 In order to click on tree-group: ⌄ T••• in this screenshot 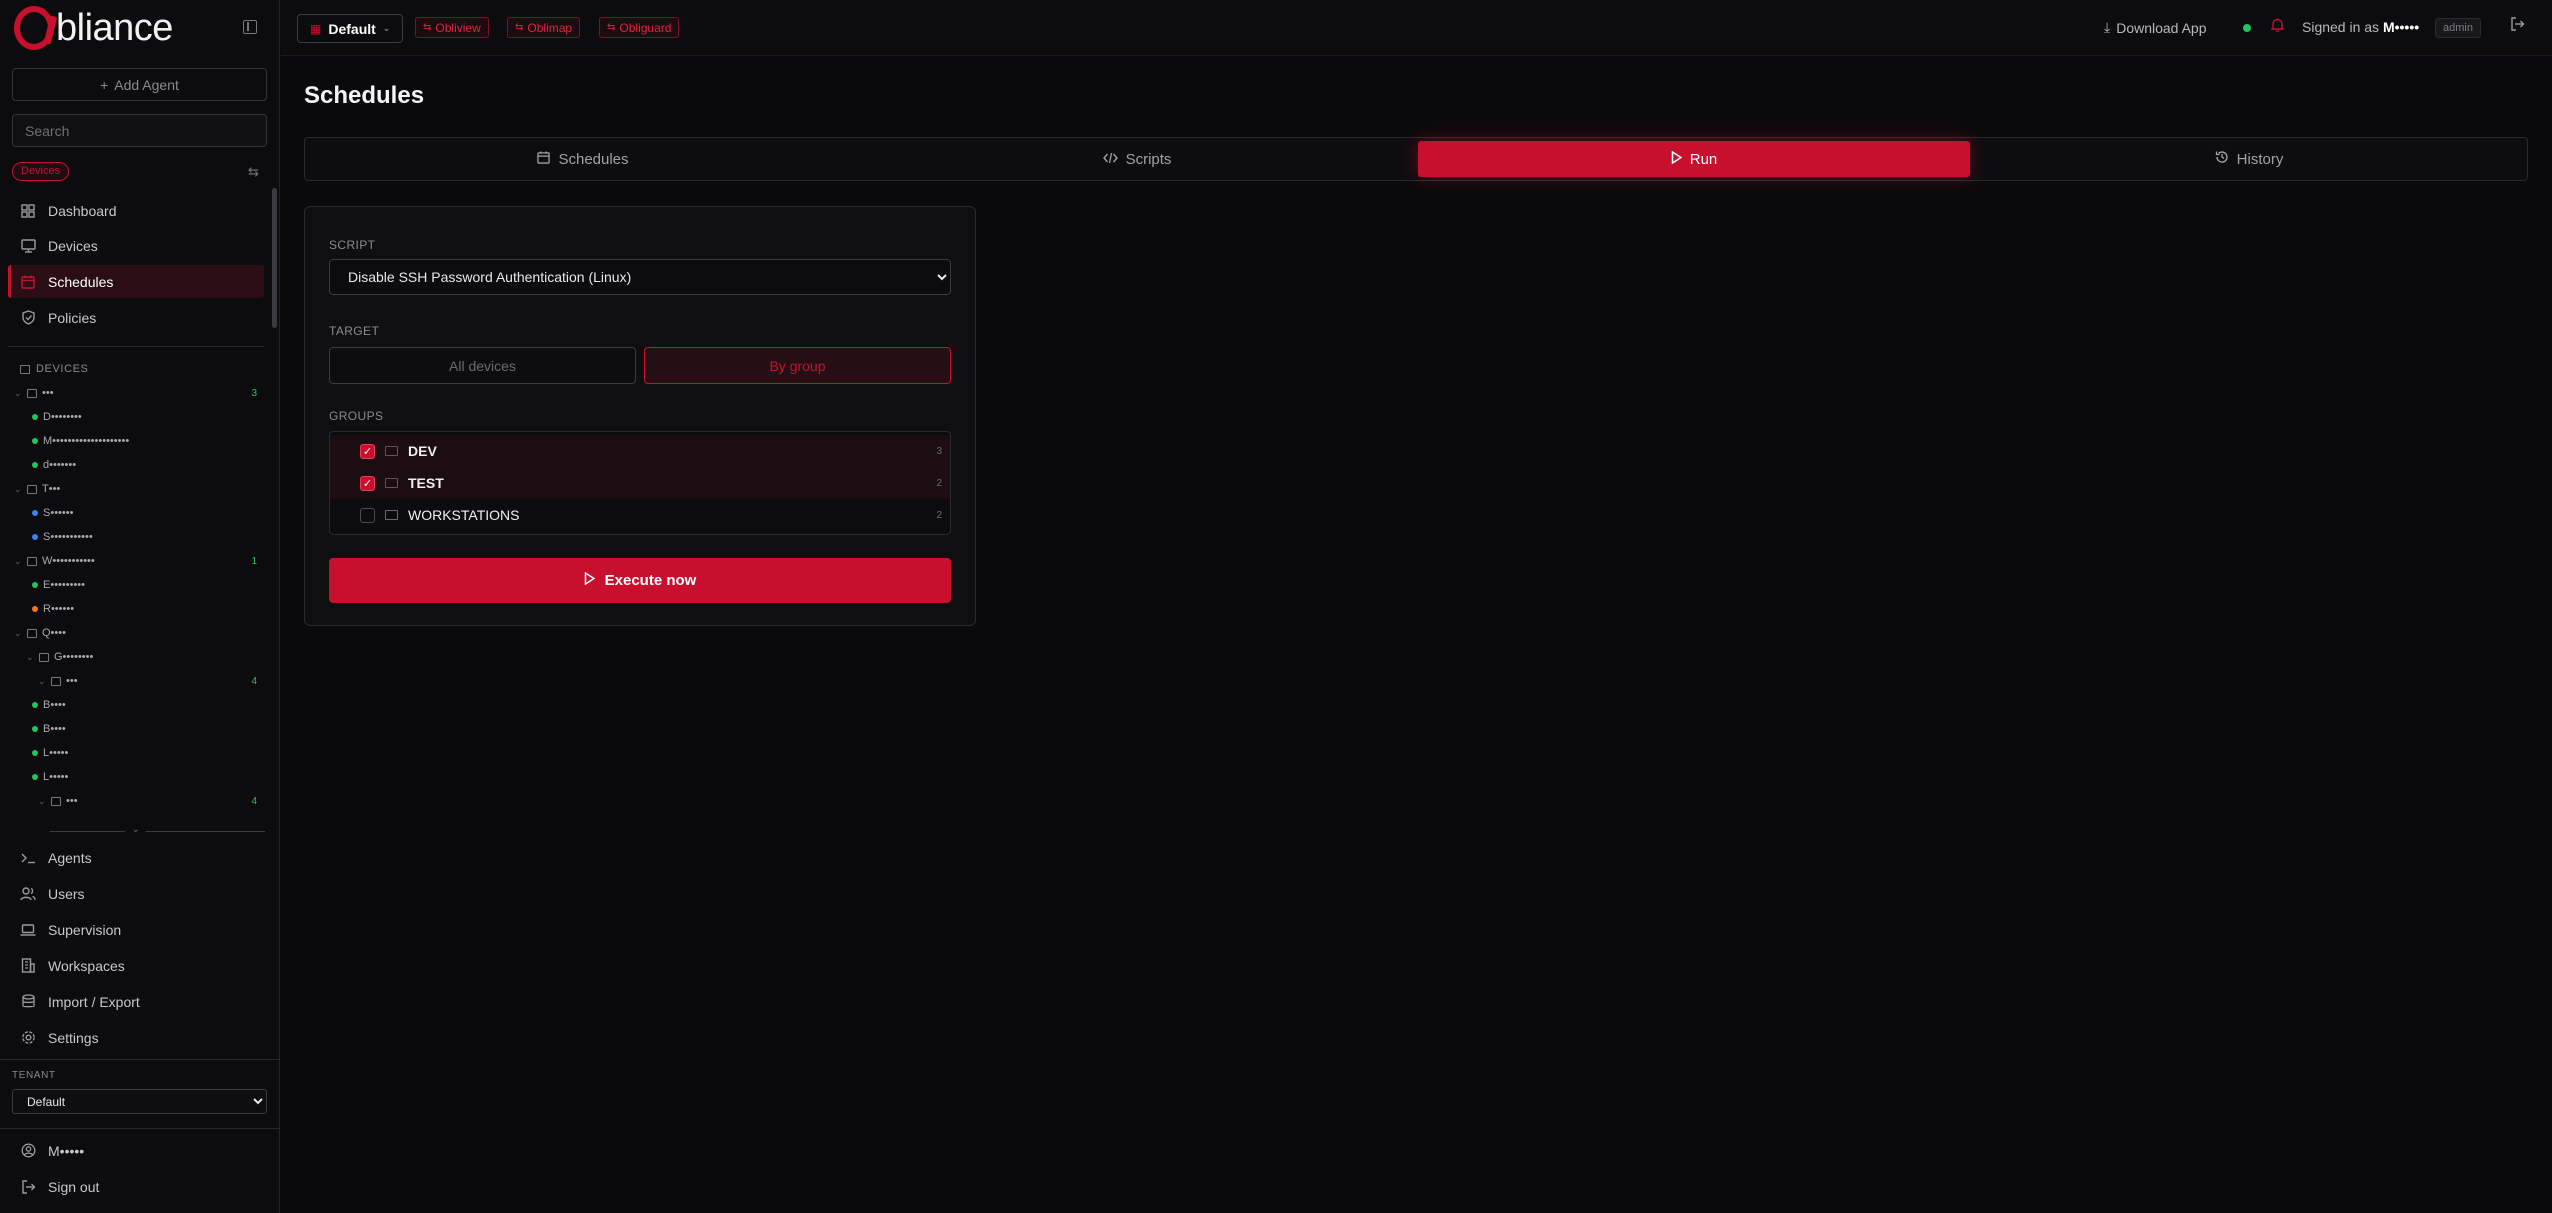, I will do `click(141, 489)`.